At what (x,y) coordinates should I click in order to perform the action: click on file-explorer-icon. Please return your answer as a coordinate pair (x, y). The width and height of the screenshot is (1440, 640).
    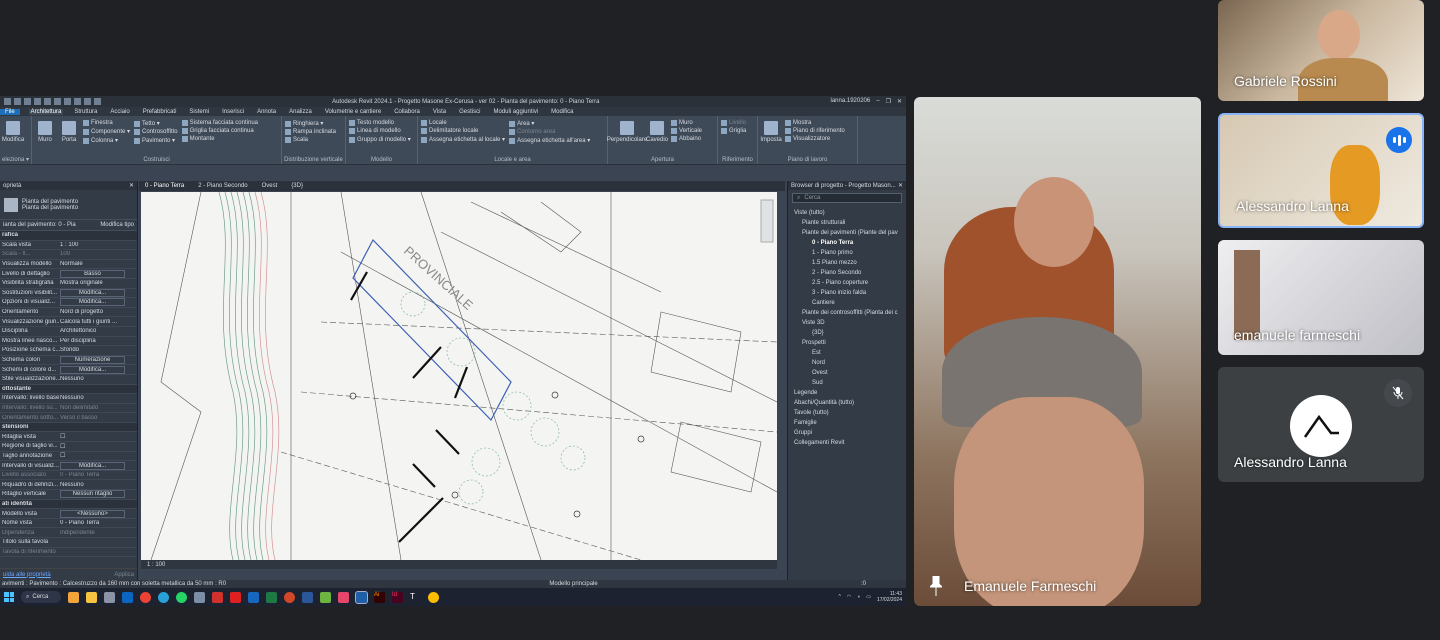
    Looking at the image, I should click on (91, 597).